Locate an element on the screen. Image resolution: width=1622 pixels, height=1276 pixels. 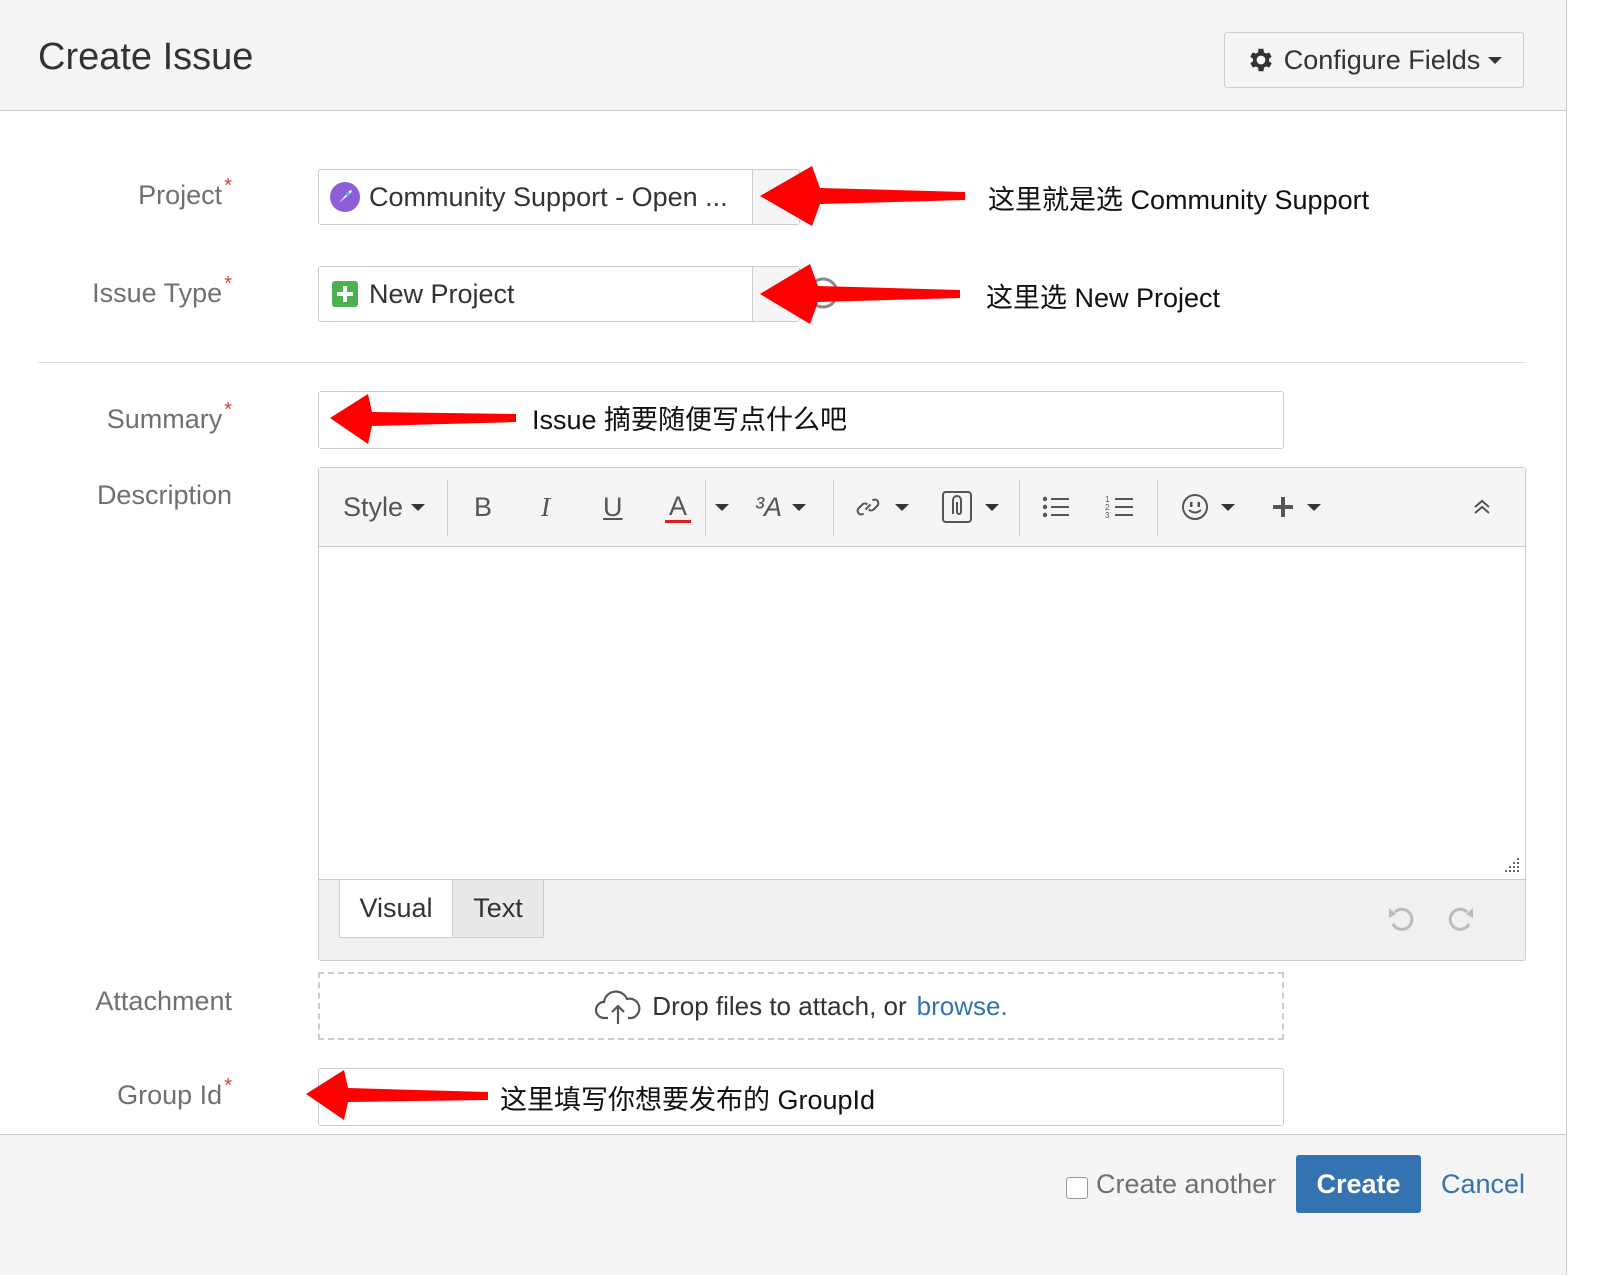
attachment-dropzone: Drop files to attach, or browse. is located at coordinates (801, 1006).